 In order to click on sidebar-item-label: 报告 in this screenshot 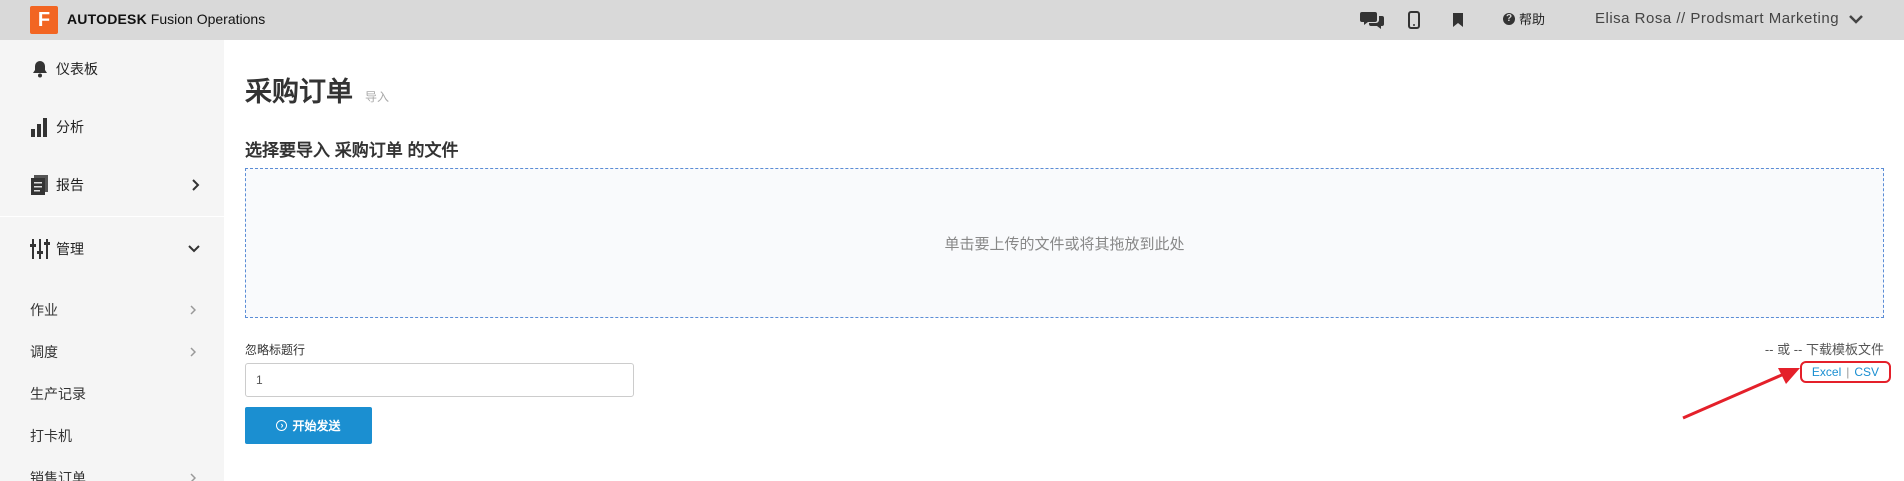, I will do `click(70, 185)`.